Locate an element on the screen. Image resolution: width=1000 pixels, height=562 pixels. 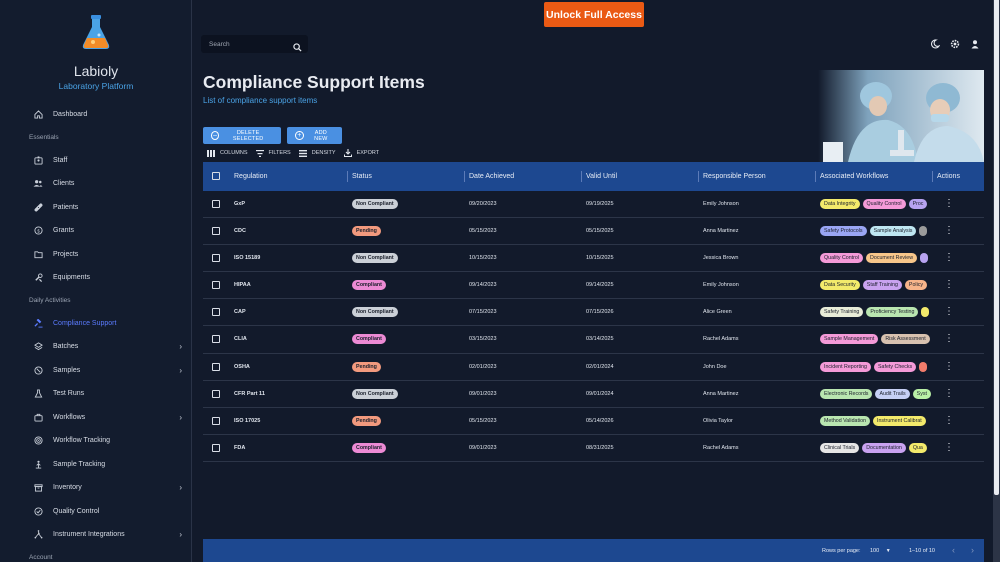
responsible-person-cell: Emily Johnson is located at coordinates (721, 204).